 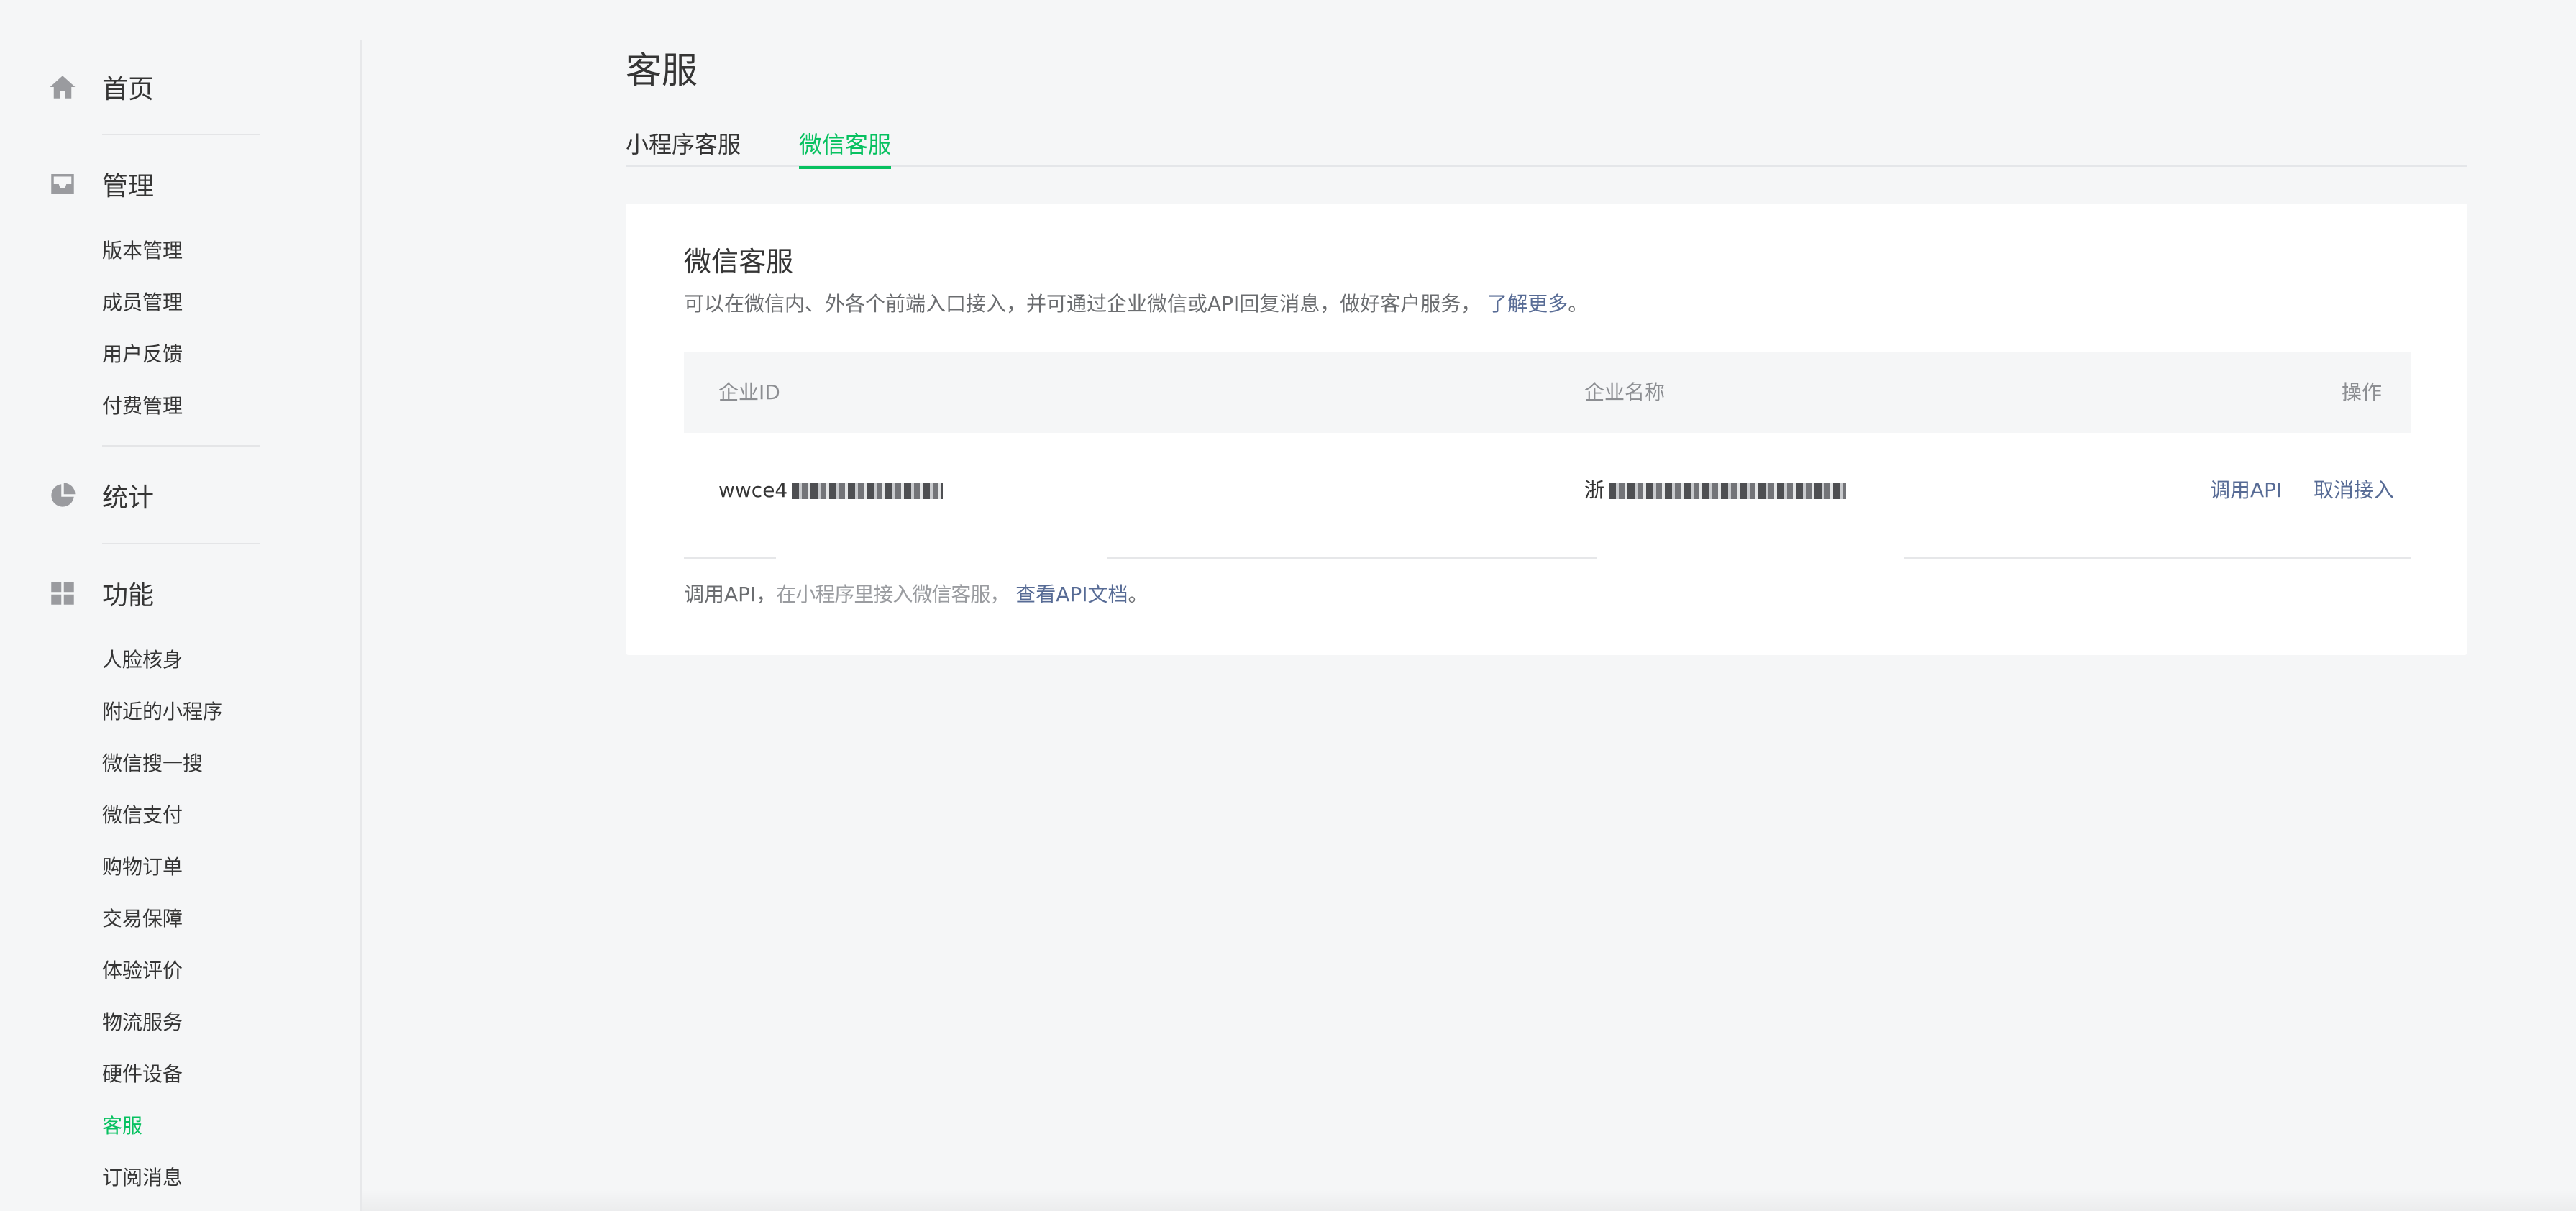 I want to click on tab-wechat-service: 微信客服, so click(x=845, y=148).